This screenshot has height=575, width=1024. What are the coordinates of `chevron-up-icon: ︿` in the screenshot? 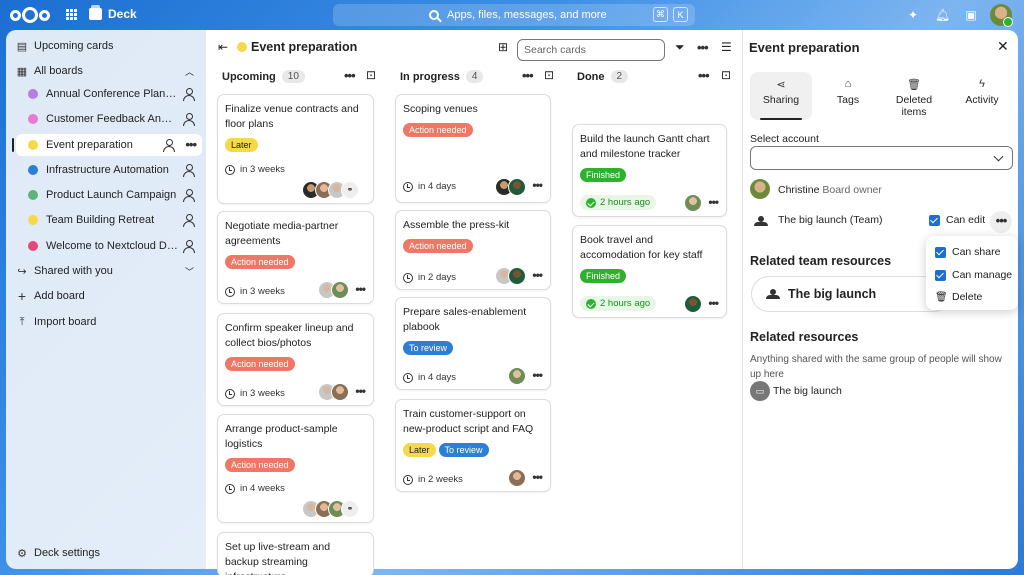 It's located at (189, 71).